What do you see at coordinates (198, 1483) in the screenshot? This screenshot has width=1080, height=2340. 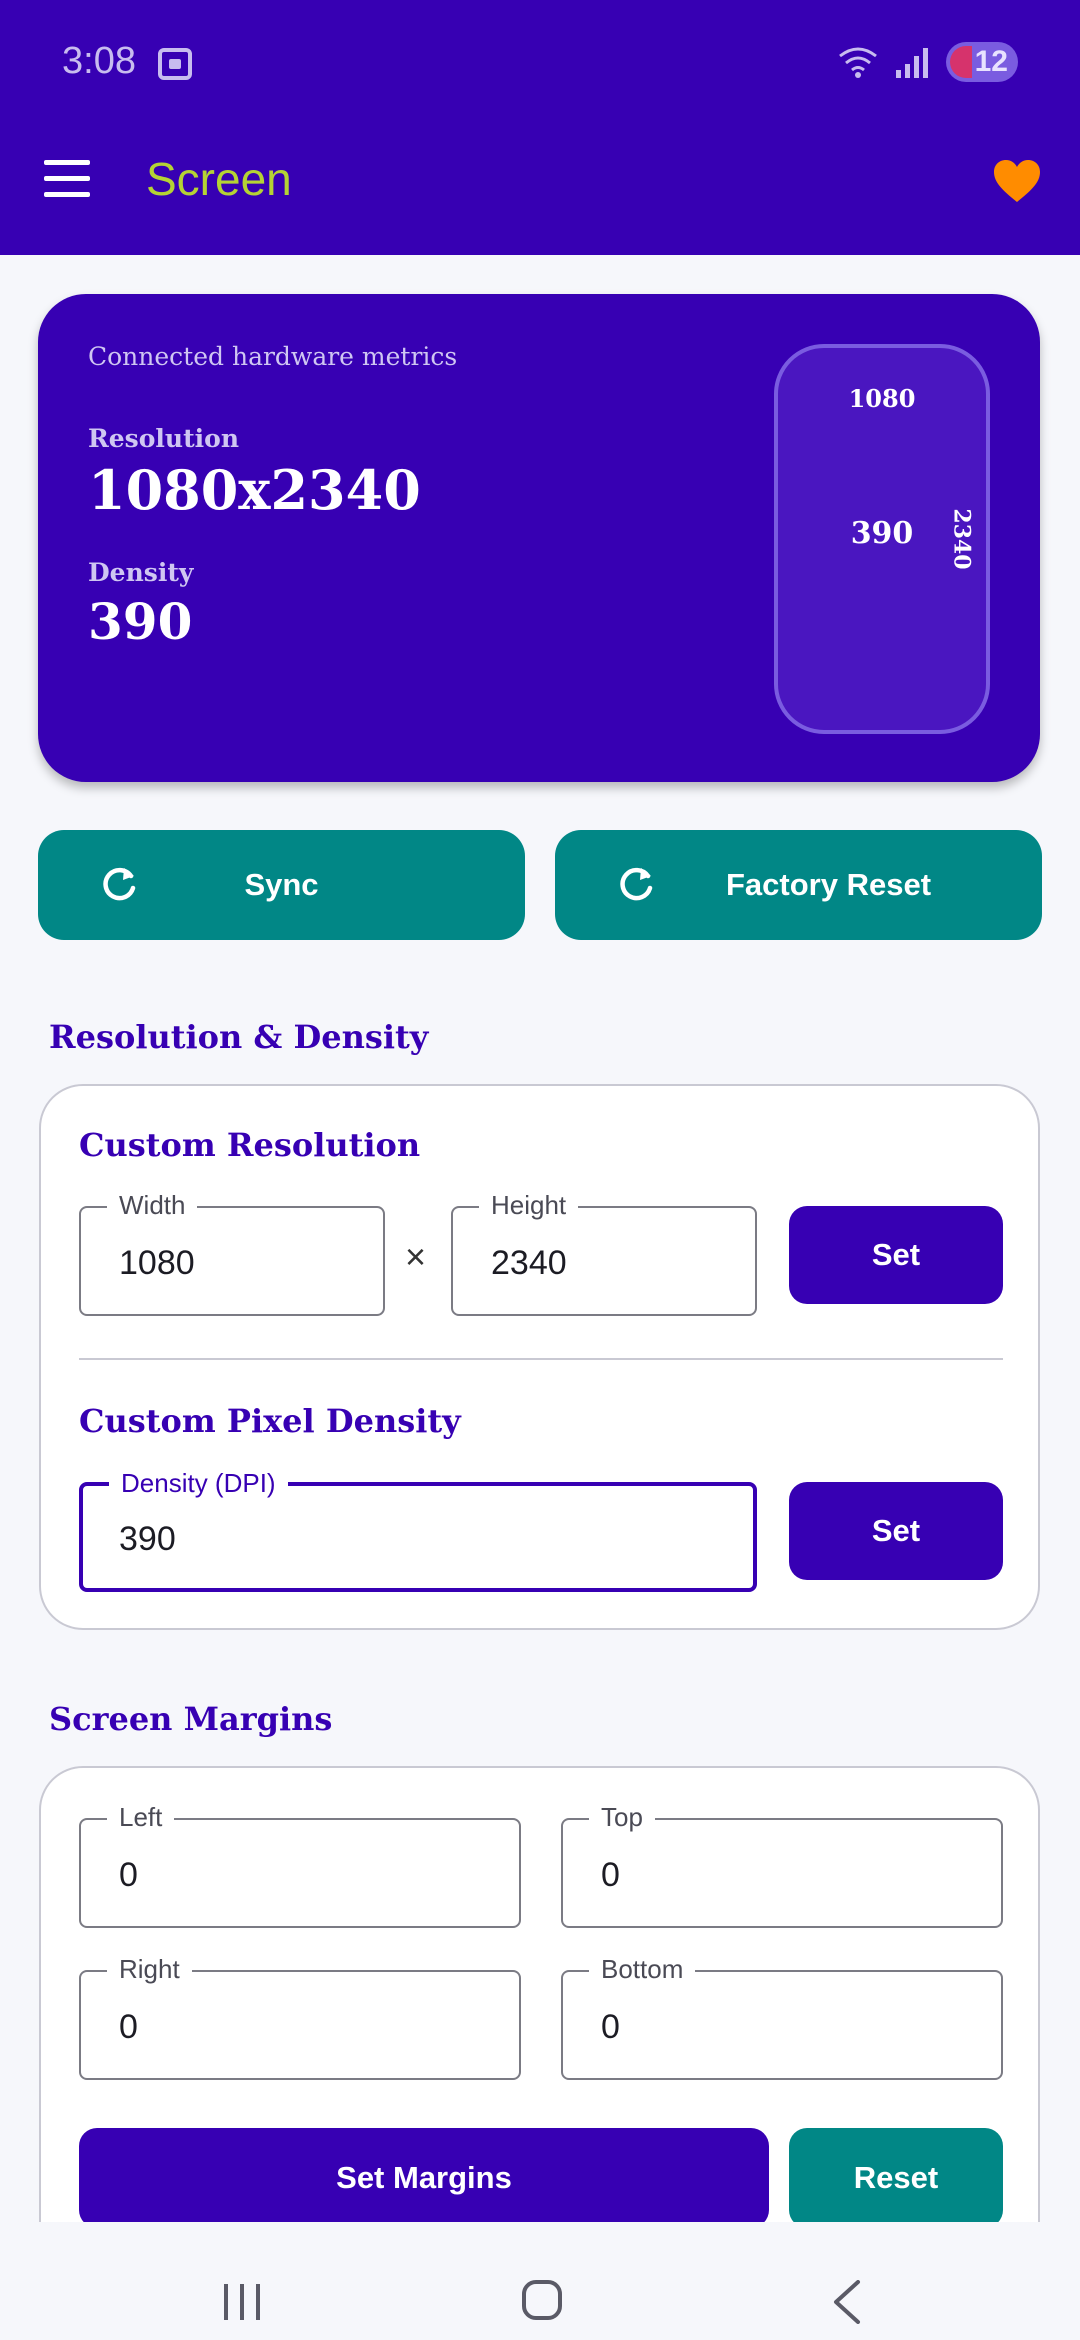 I see `density-field-label: Density (DPI)` at bounding box center [198, 1483].